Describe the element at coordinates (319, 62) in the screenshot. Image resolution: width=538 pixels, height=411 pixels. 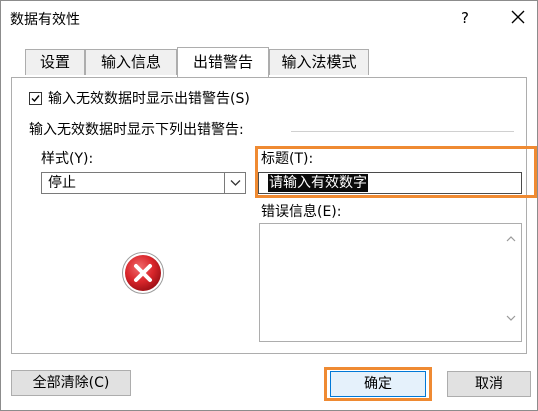
I see `tab-ime-mode: 输入法模式` at that location.